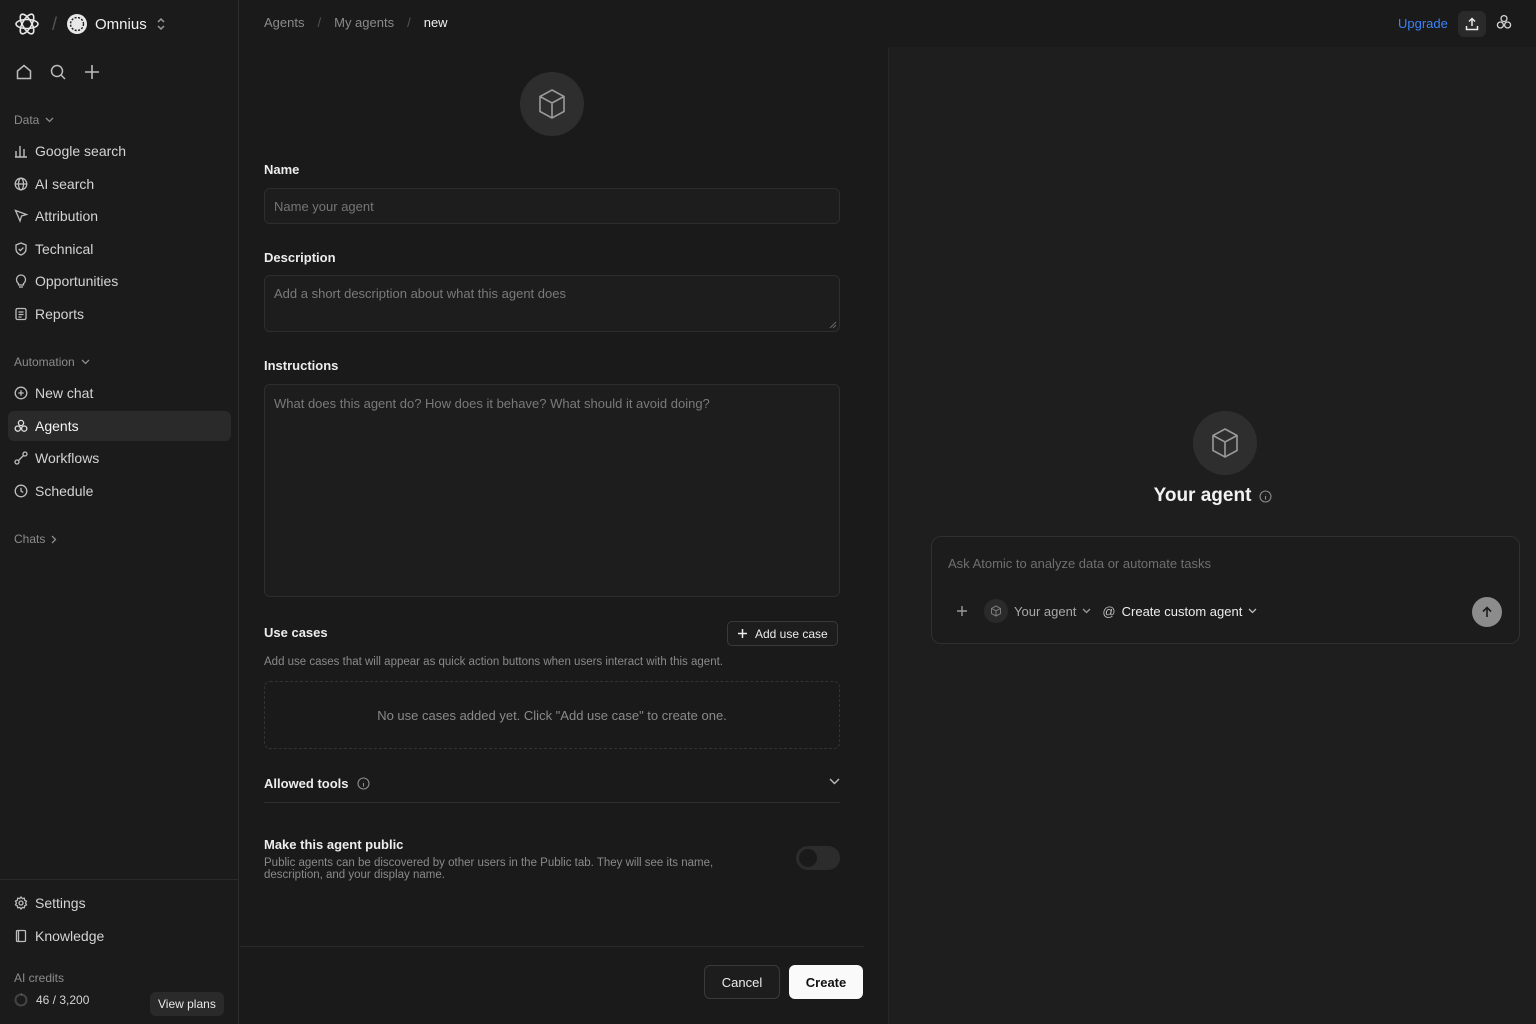  What do you see at coordinates (552, 787) in the screenshot?
I see `allowed-tools-toggle: Allowed tools` at bounding box center [552, 787].